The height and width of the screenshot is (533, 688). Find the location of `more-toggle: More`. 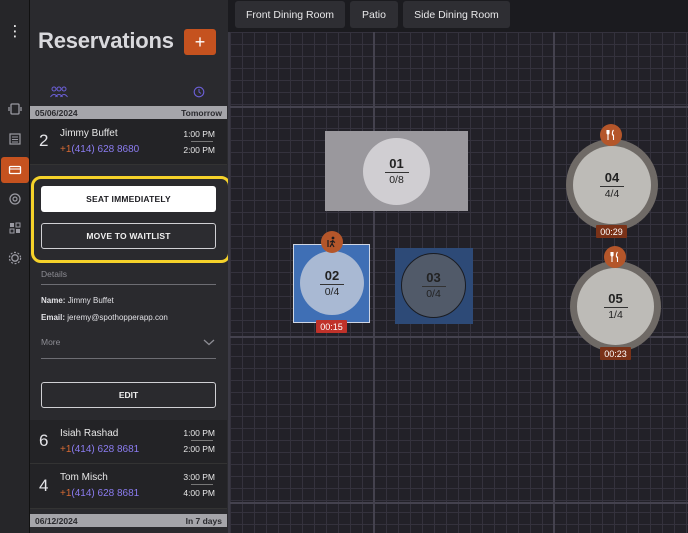

more-toggle: More is located at coordinates (50, 342).